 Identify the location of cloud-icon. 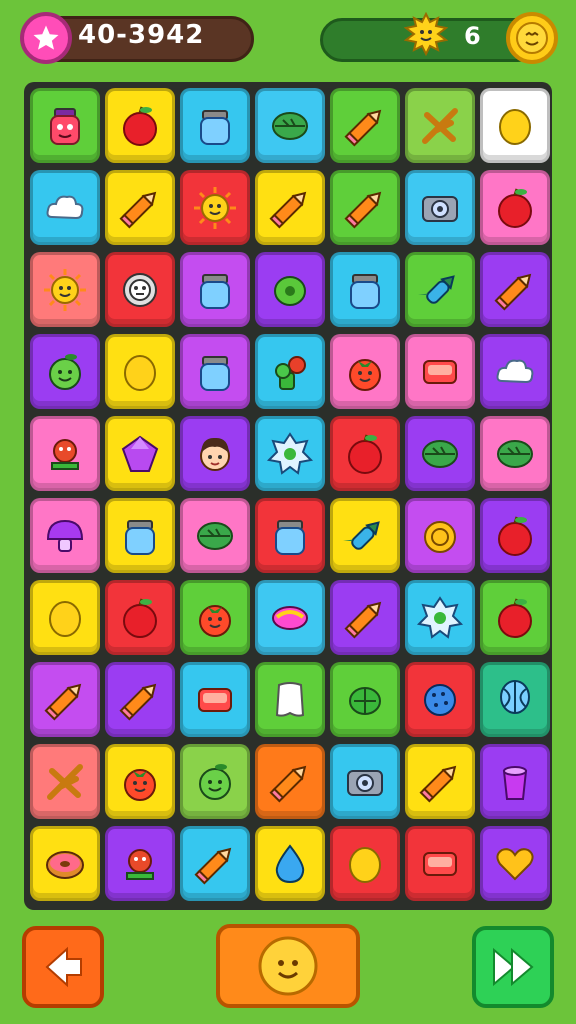
(515, 371).